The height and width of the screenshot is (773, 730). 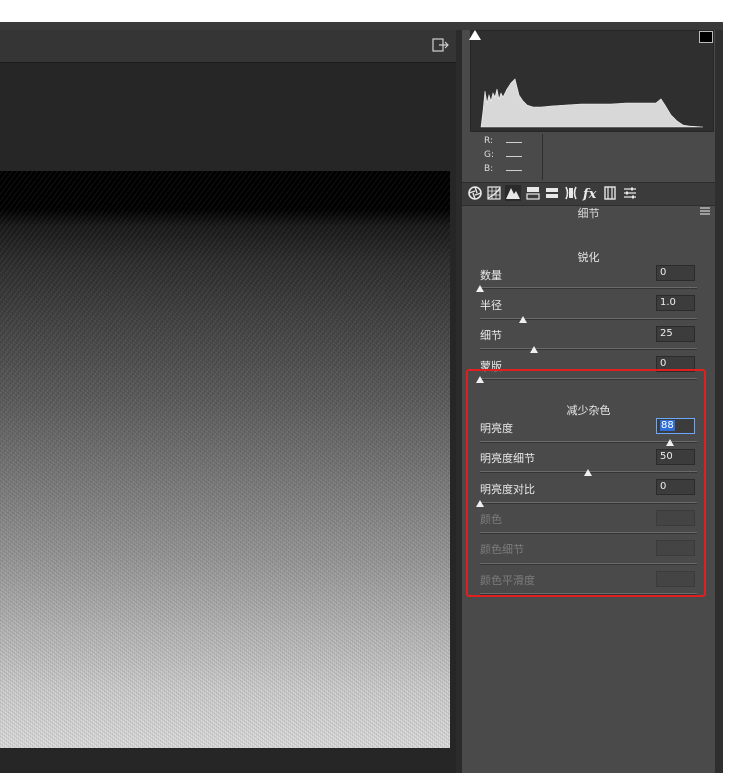 I want to click on radius-slider-track, so click(x=588, y=319).